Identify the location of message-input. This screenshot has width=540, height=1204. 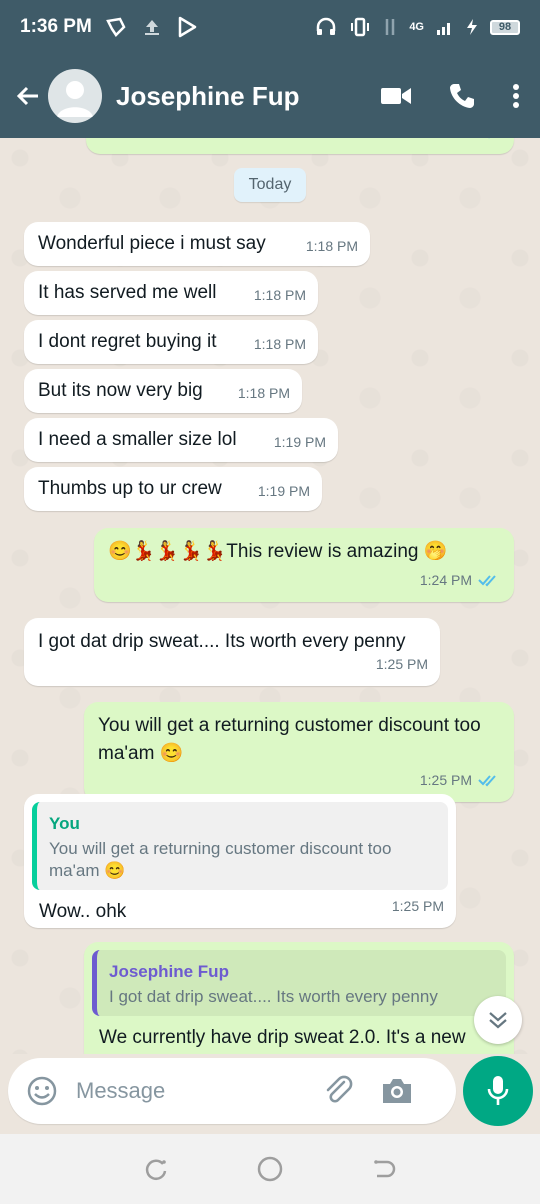
(196, 1091).